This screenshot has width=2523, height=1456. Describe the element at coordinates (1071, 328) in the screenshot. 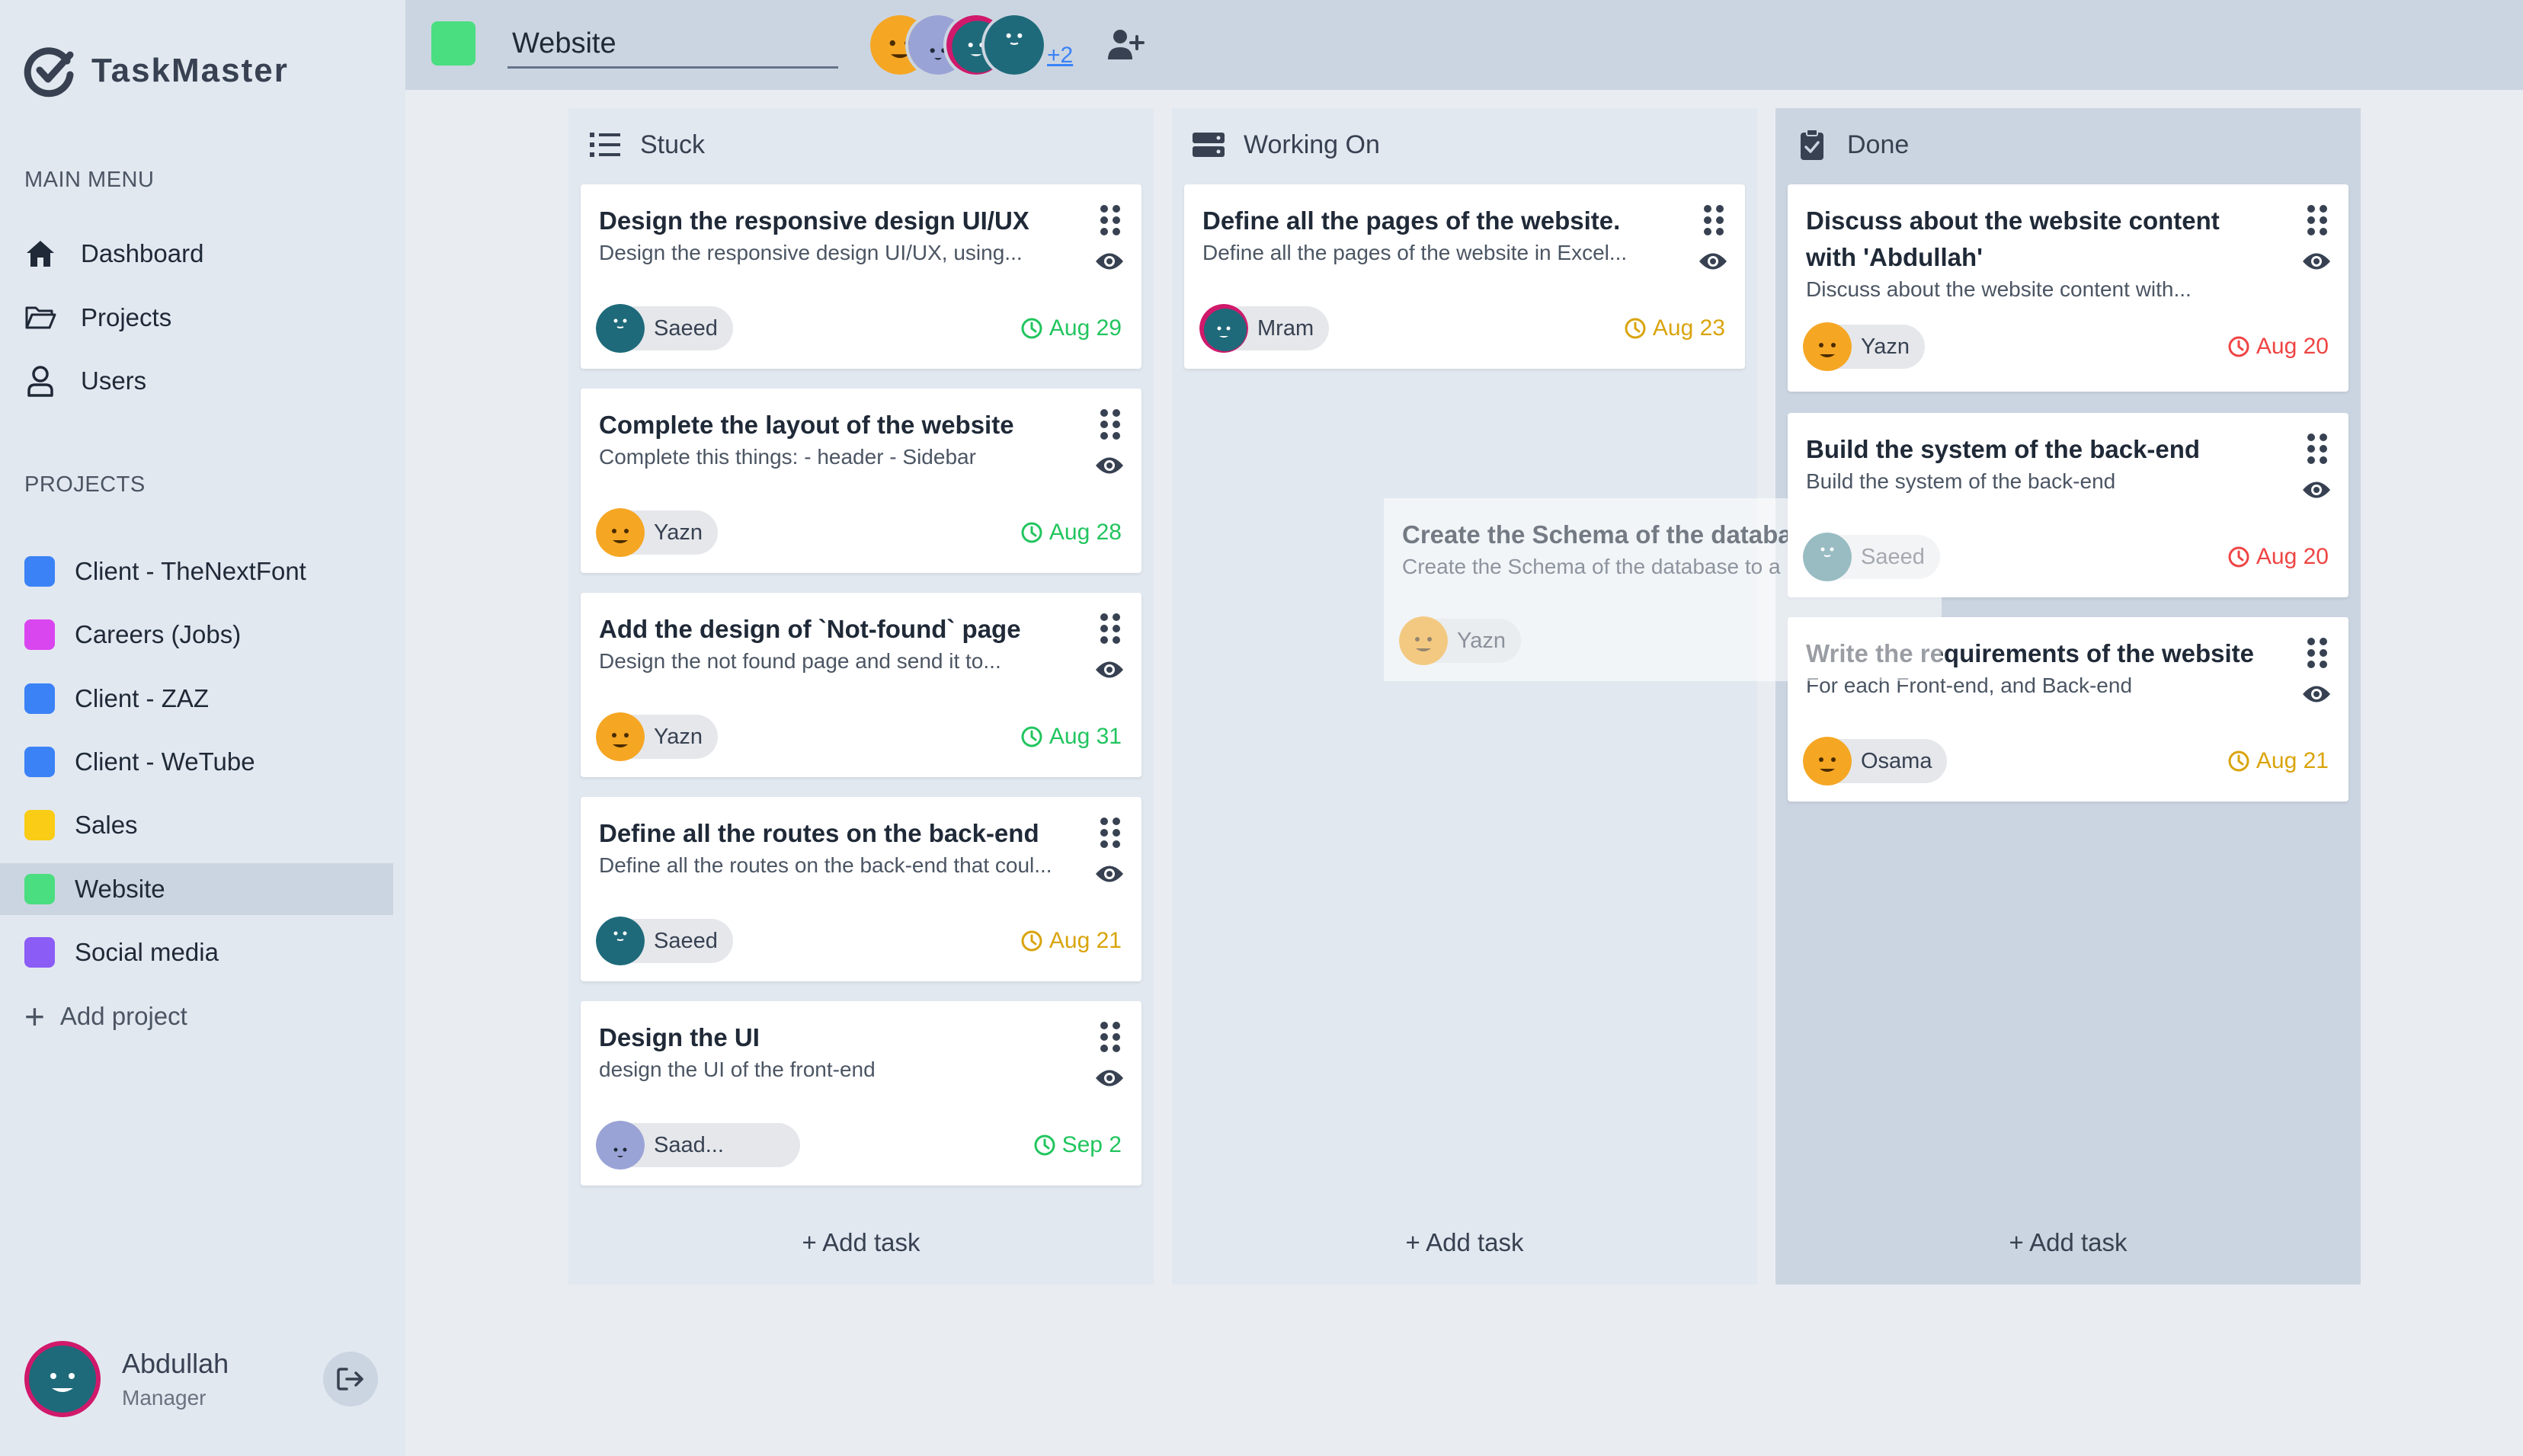

I see `task-due-date: Aug 29` at that location.